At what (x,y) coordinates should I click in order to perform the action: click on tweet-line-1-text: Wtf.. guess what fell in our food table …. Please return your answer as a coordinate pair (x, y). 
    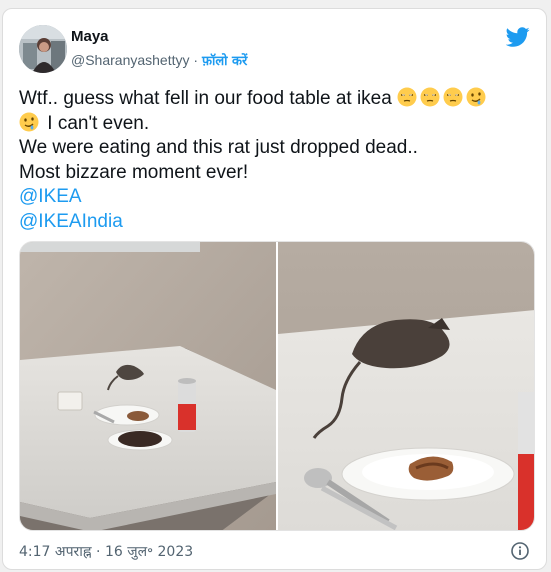
    Looking at the image, I should click on (205, 98).